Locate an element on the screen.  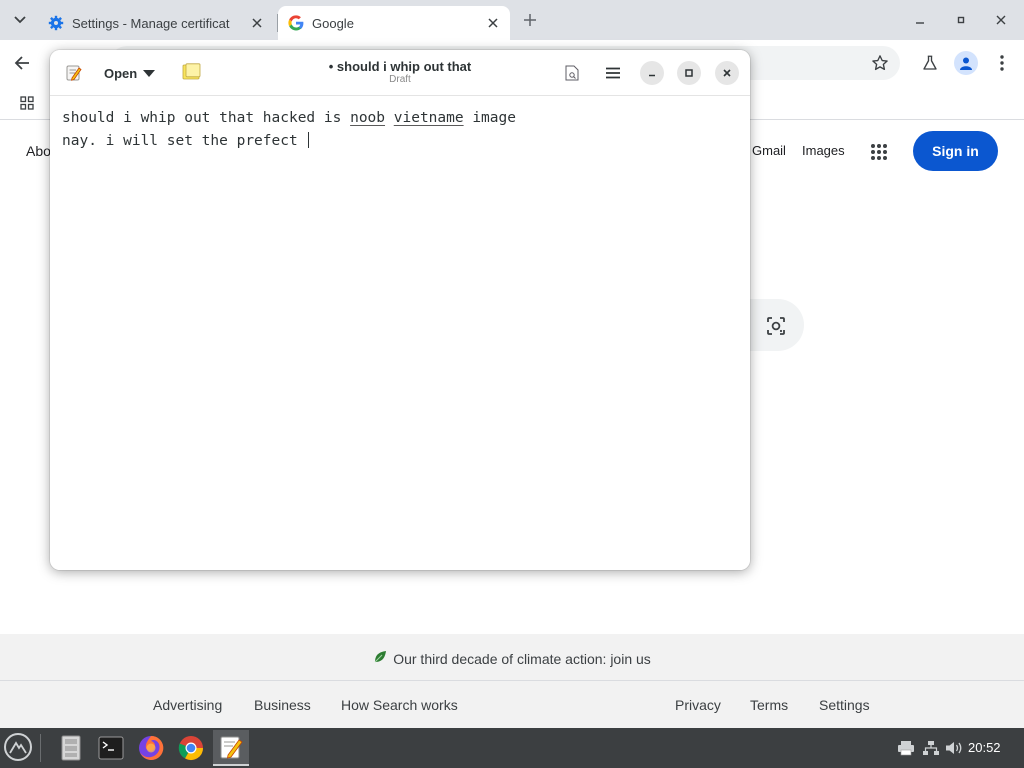
footer-privacy-link: Privacy is located at coordinates (698, 705).